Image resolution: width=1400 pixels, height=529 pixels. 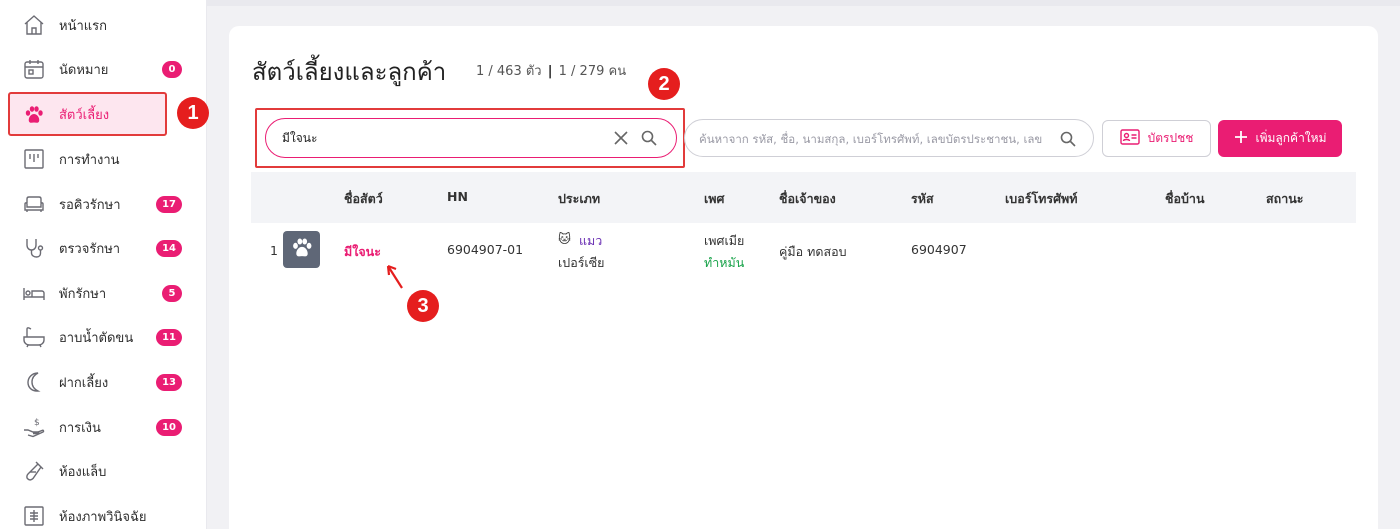 What do you see at coordinates (84, 70) in the screenshot?
I see `sidebar-item-label: นัดหมาย` at bounding box center [84, 70].